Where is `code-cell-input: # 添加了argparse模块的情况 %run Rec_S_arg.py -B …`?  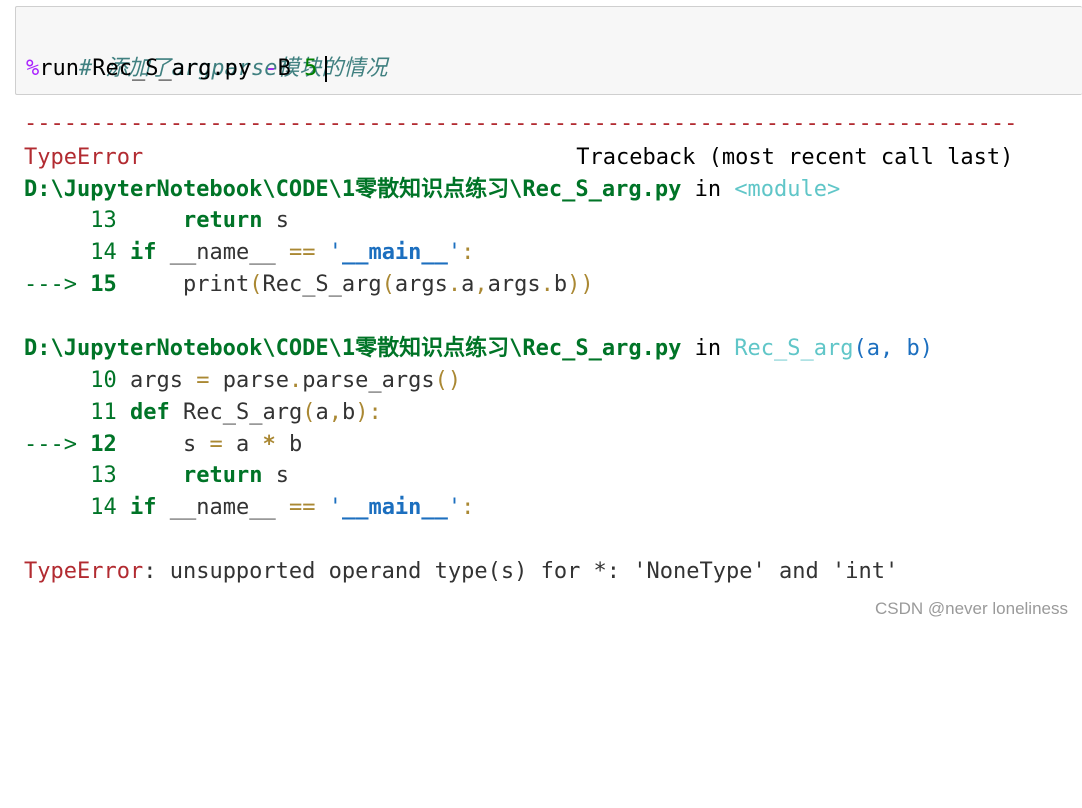 code-cell-input: # 添加了argparse模块的情况 %run Rec_S_arg.py -B … is located at coordinates (548, 50).